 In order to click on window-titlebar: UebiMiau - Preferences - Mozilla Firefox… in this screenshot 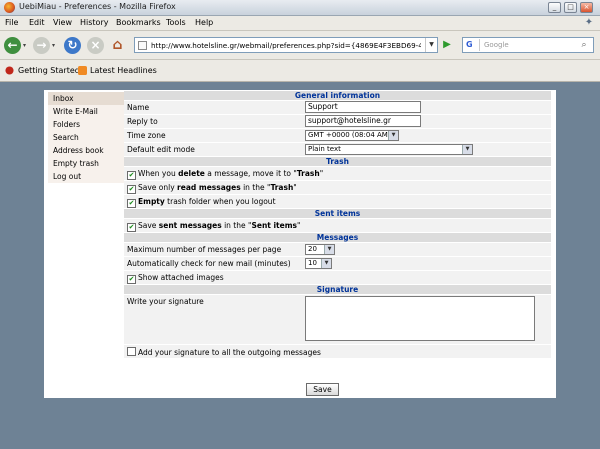, I will do `click(300, 8)`.